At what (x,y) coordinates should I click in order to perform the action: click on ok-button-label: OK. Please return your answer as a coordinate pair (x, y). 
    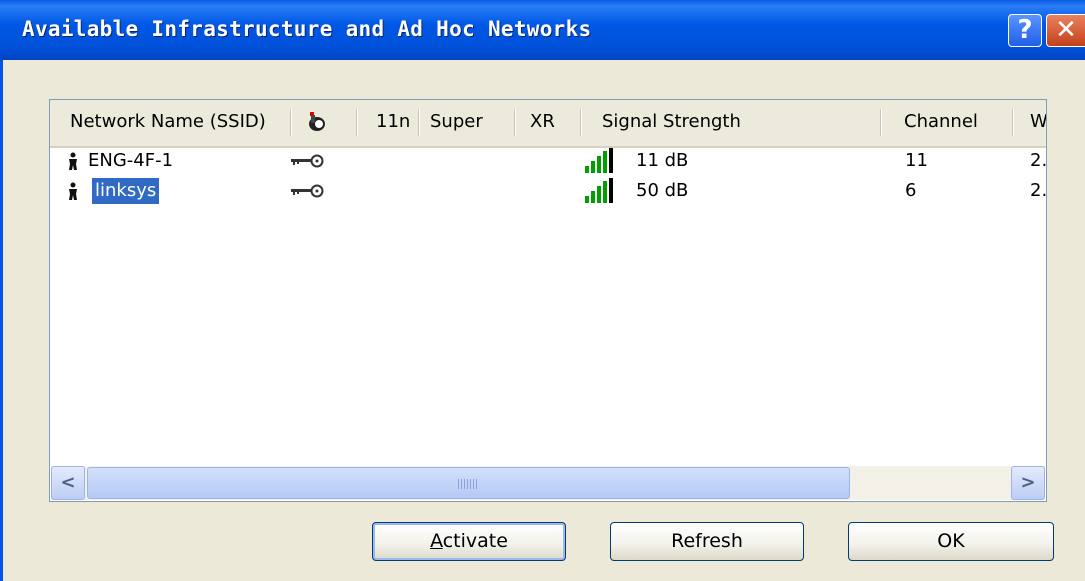
    Looking at the image, I should click on (951, 541).